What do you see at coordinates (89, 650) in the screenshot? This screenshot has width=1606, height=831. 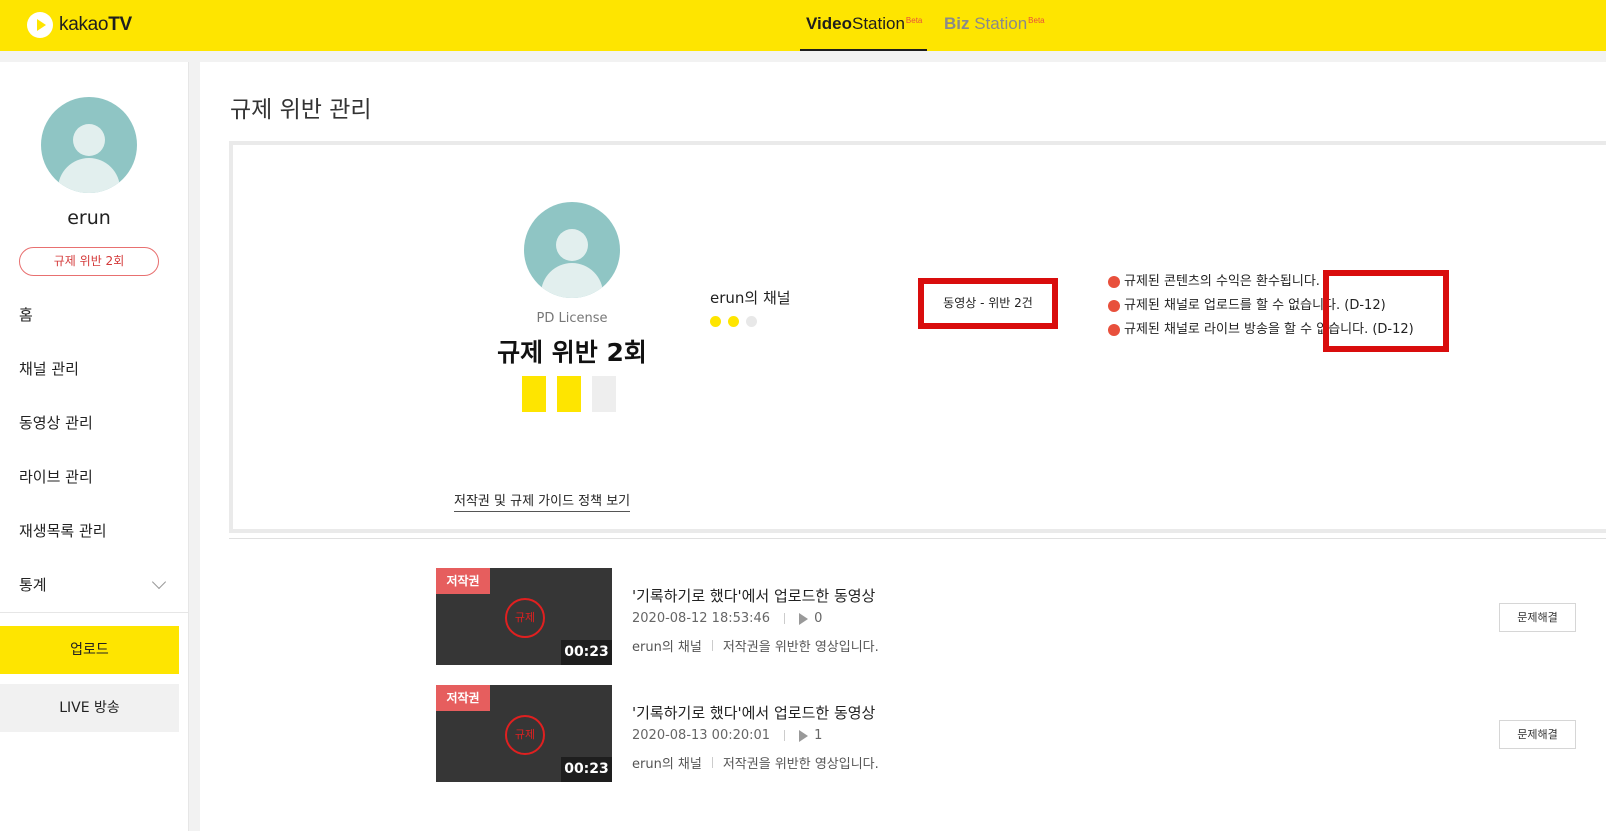 I see `upload-button: 업로드` at bounding box center [89, 650].